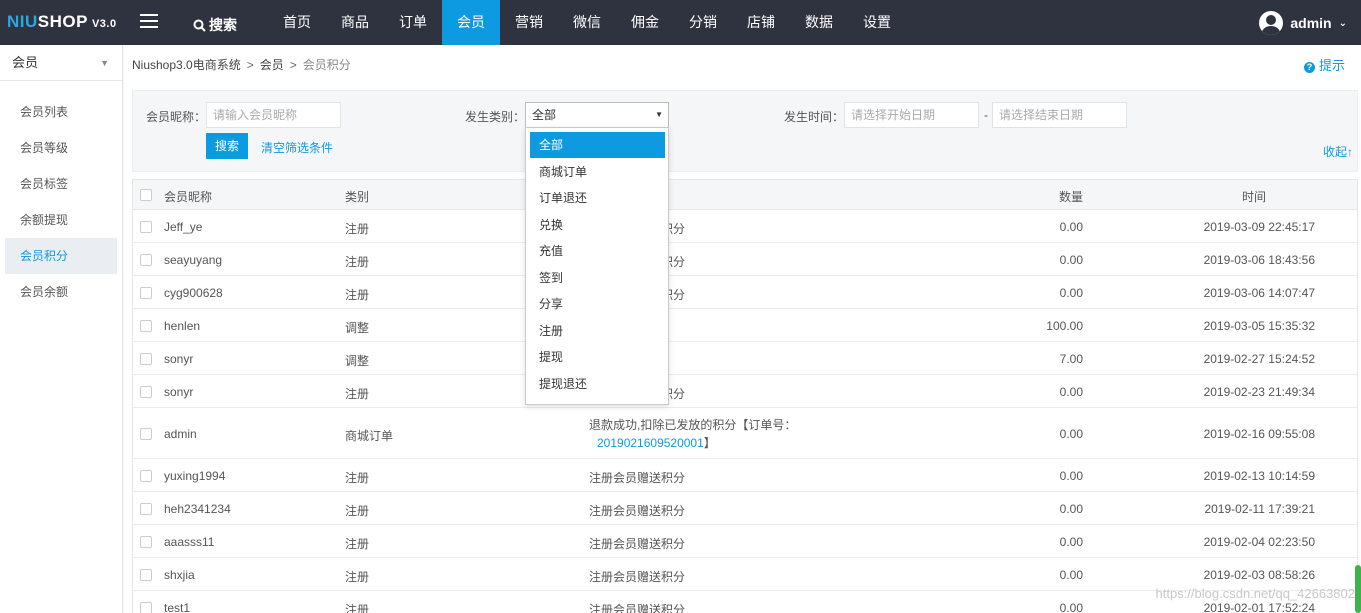  What do you see at coordinates (597, 145) in the screenshot?
I see `type-option-0: 全部` at bounding box center [597, 145].